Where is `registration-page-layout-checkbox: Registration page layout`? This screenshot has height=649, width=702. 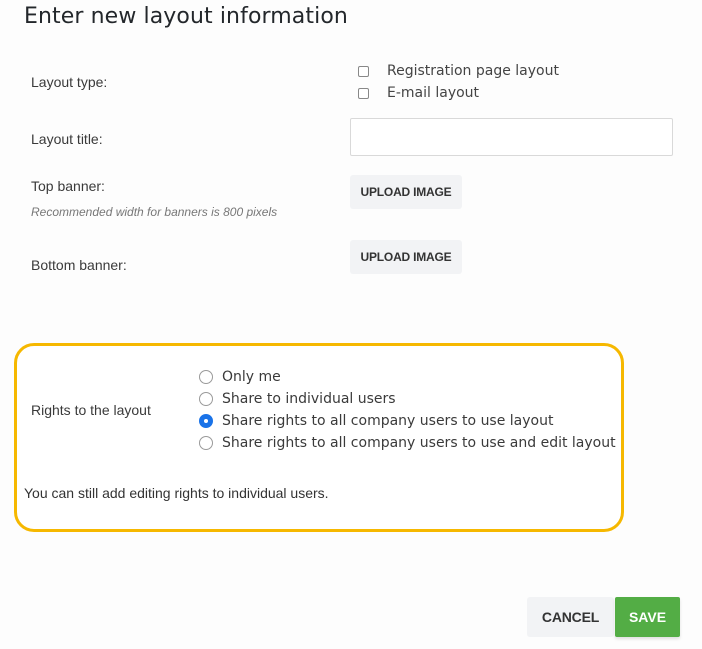
registration-page-layout-checkbox: Registration page layout is located at coordinates (458, 71).